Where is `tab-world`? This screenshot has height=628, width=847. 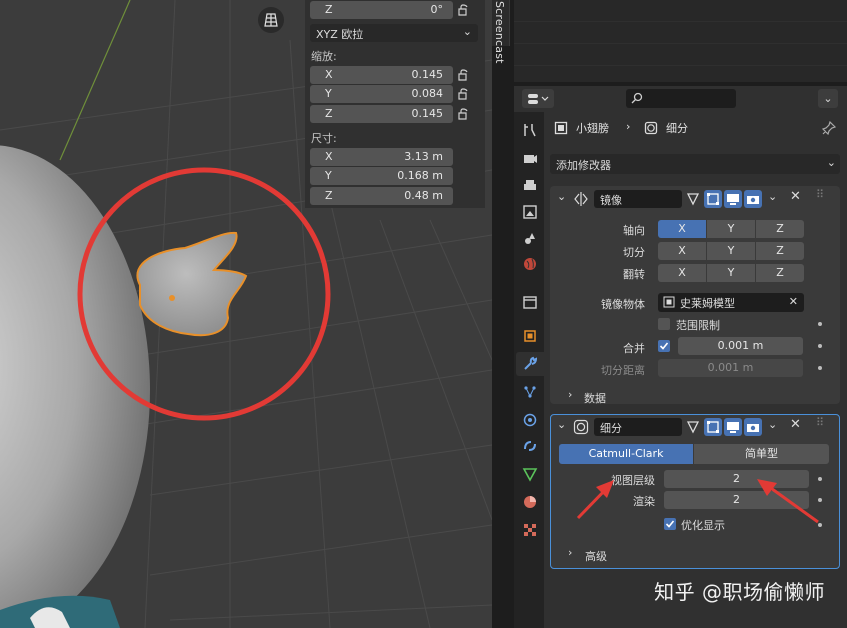
tab-world is located at coordinates (530, 264).